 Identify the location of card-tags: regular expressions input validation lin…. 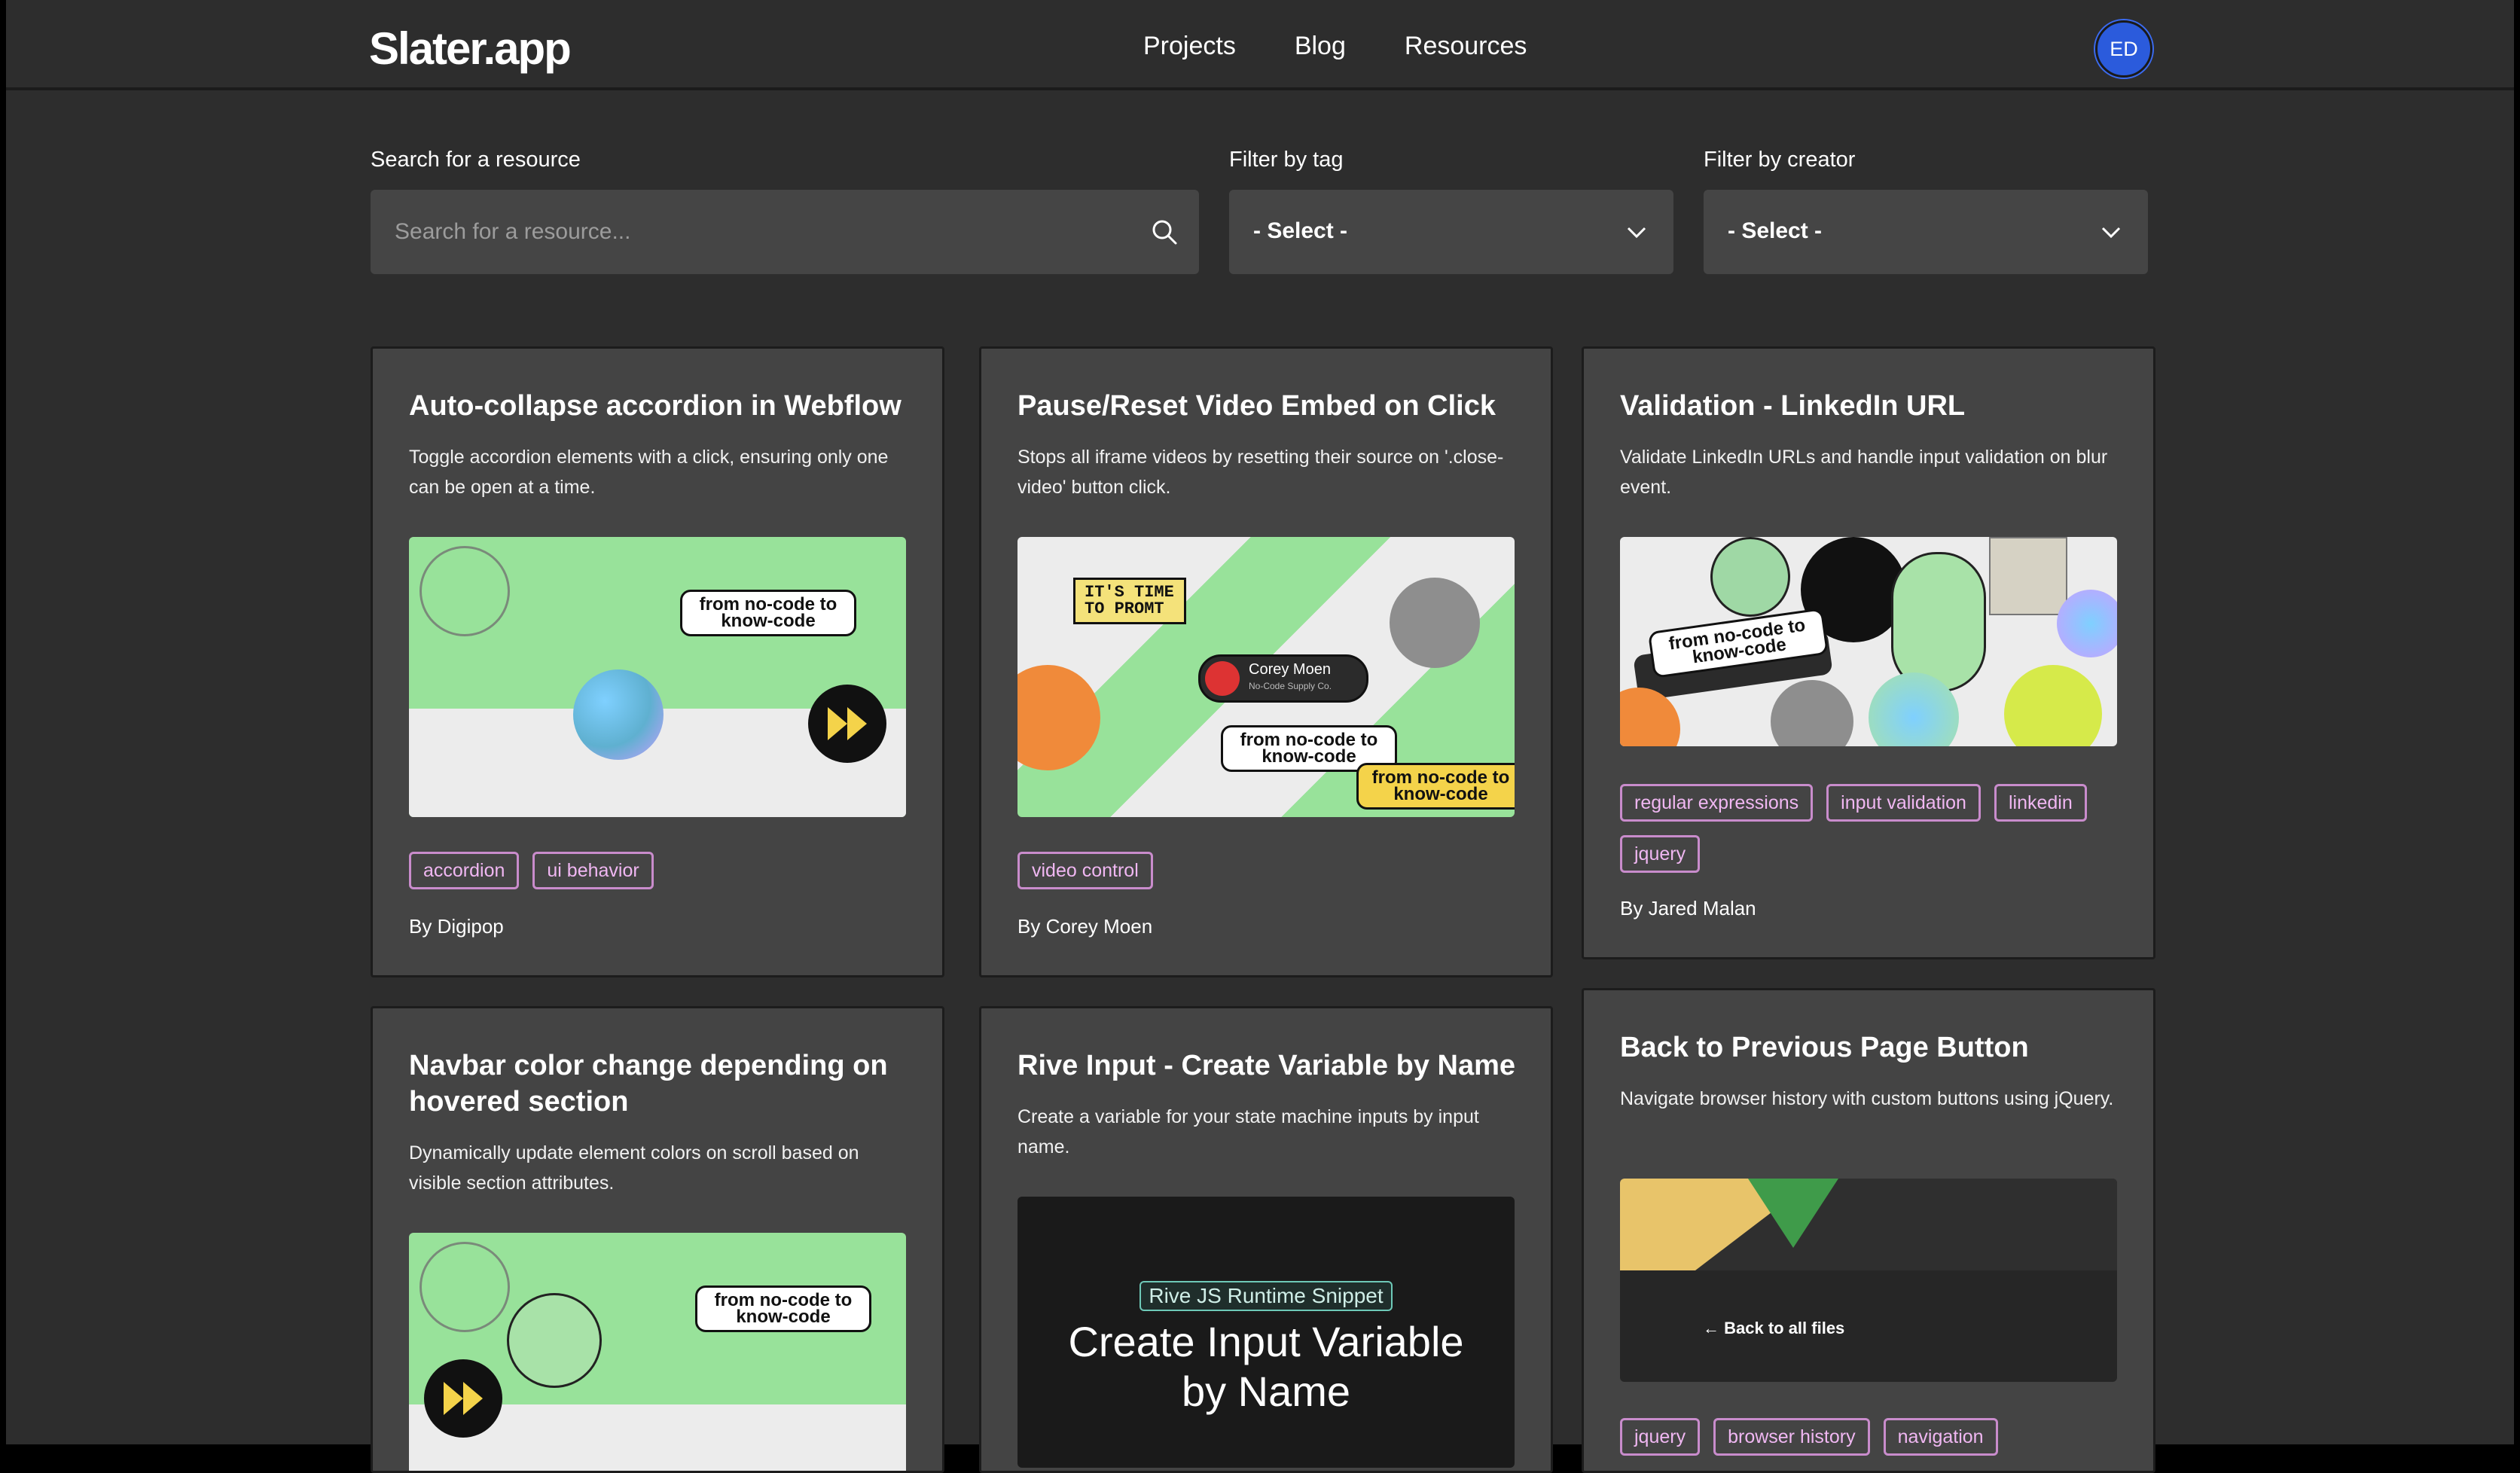
(1872, 828).